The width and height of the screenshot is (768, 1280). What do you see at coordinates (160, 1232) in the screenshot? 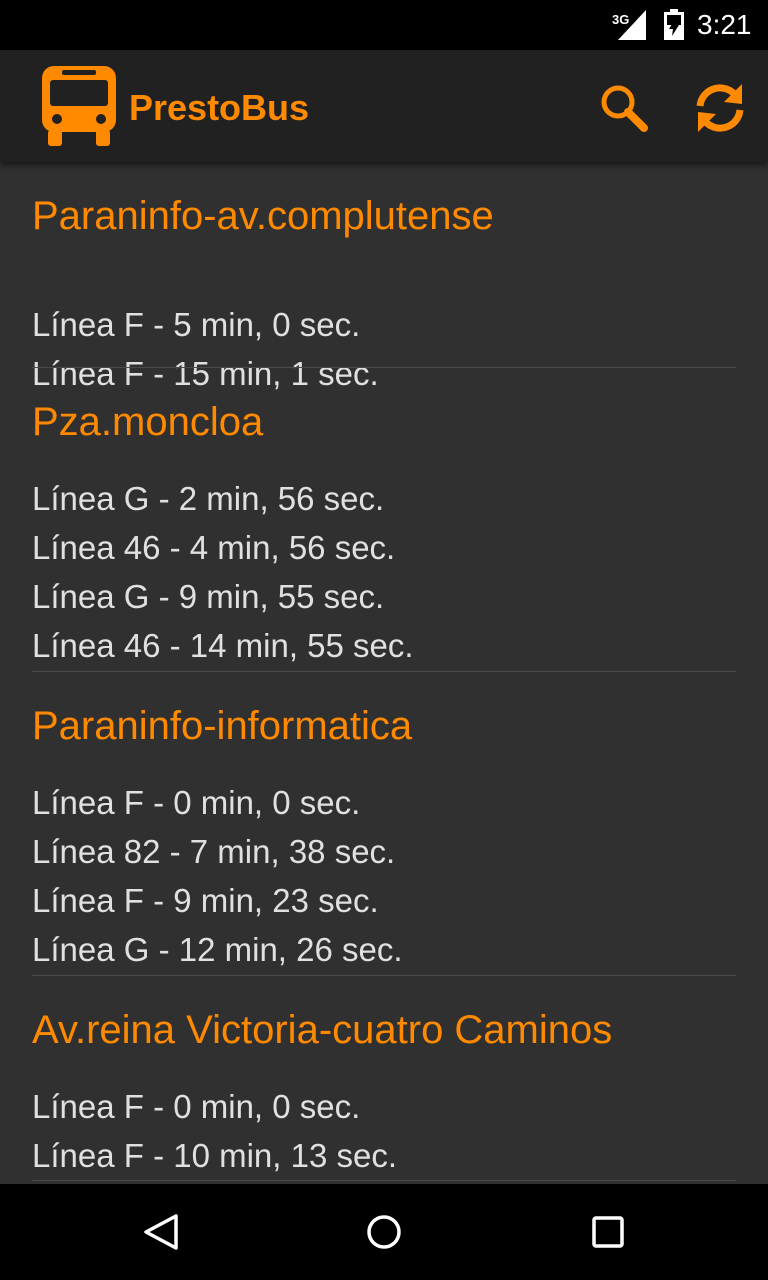
I see `back-icon` at bounding box center [160, 1232].